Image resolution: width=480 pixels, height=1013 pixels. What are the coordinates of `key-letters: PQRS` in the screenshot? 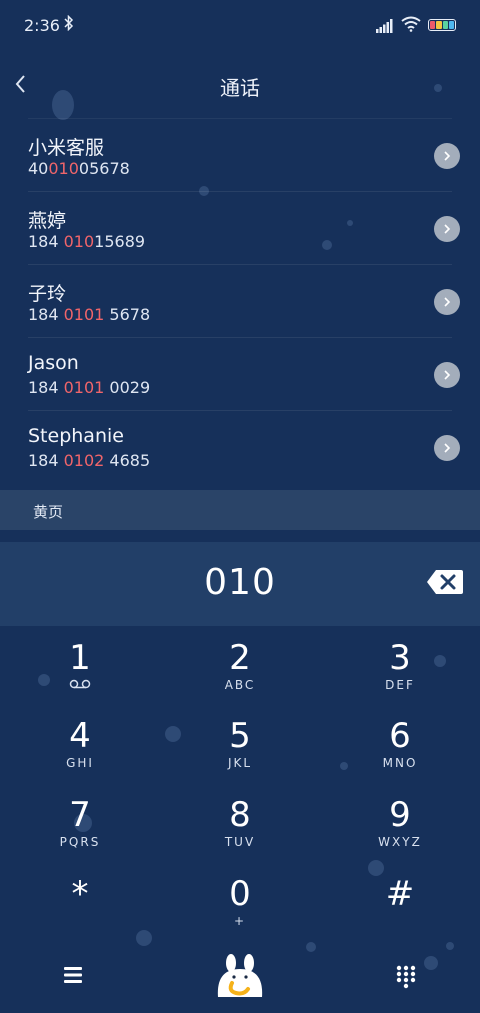 It's located at (80, 842).